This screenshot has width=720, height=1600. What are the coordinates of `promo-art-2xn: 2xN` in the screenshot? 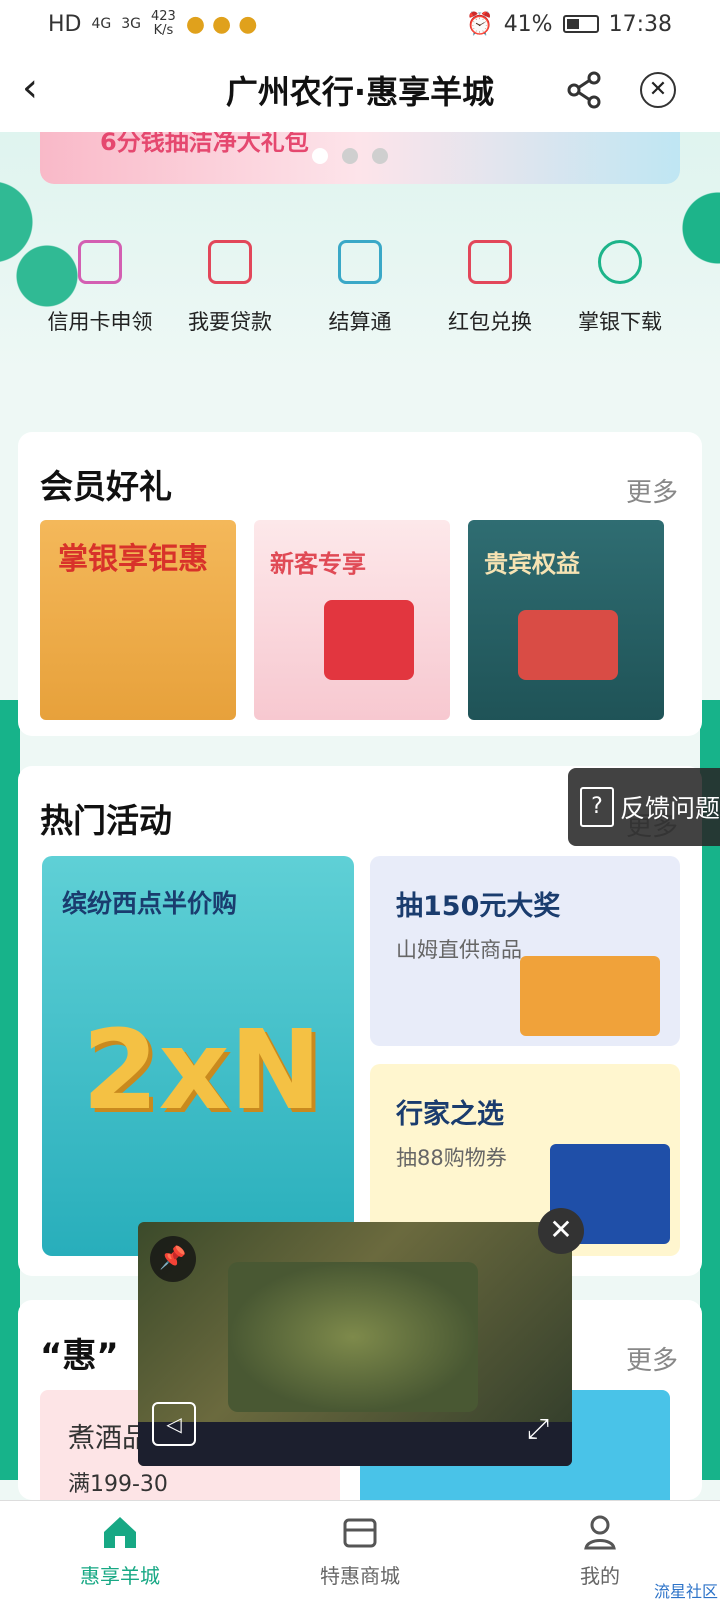 It's located at (202, 1070).